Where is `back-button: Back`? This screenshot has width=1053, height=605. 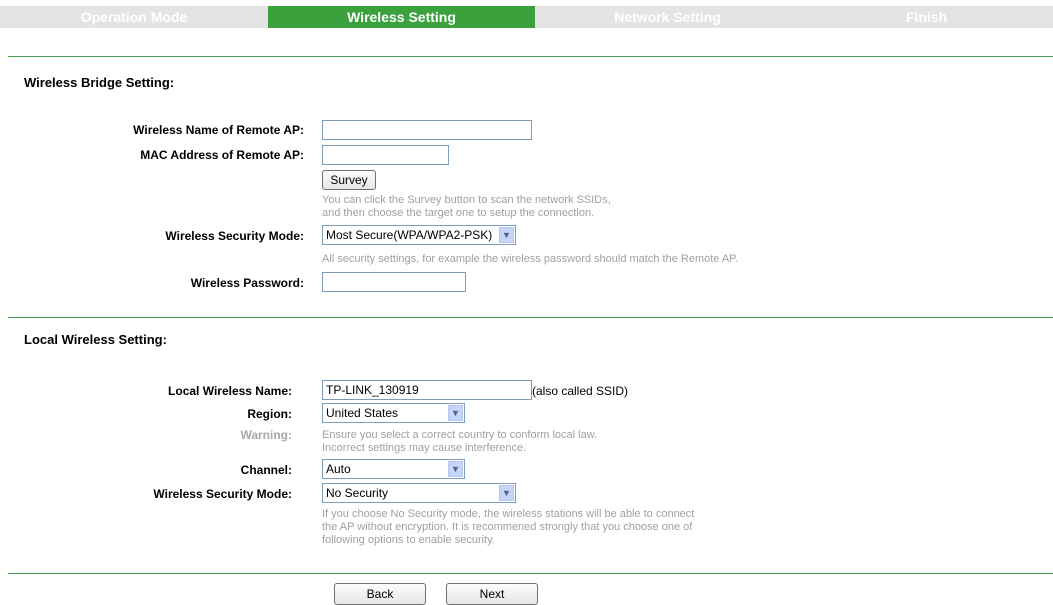
back-button: Back is located at coordinates (380, 594).